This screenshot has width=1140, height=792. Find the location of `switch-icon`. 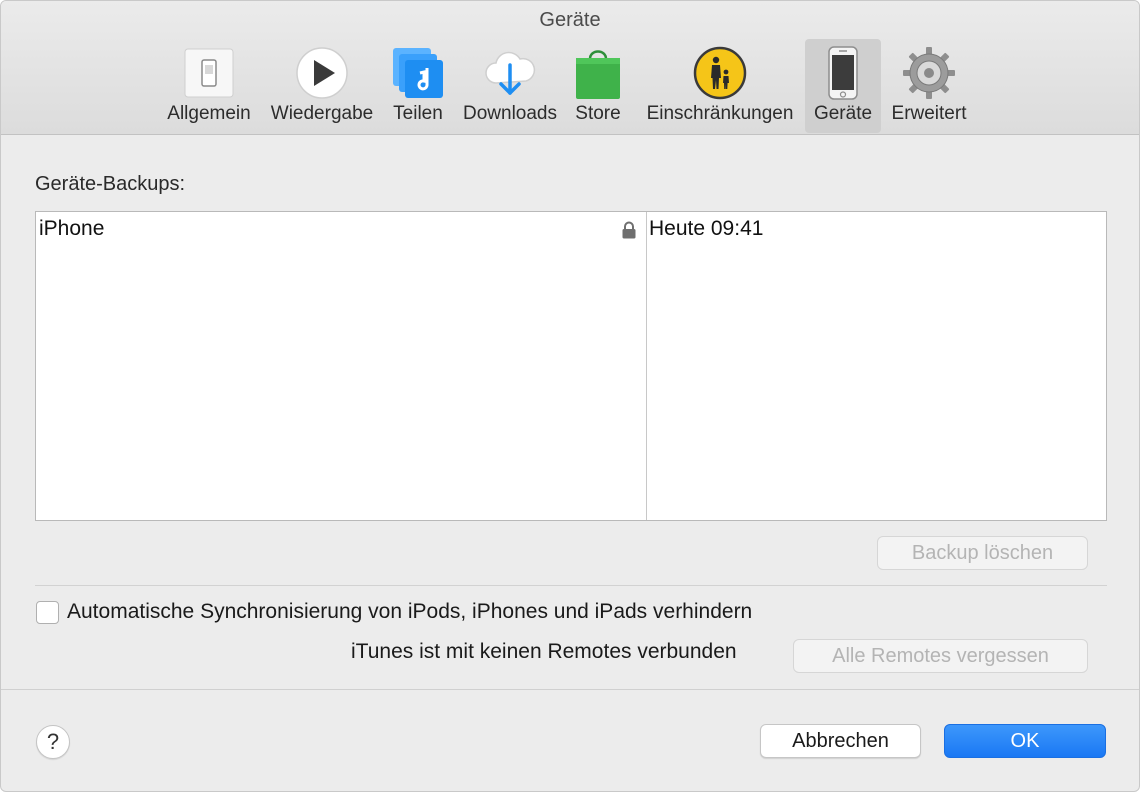

switch-icon is located at coordinates (209, 73).